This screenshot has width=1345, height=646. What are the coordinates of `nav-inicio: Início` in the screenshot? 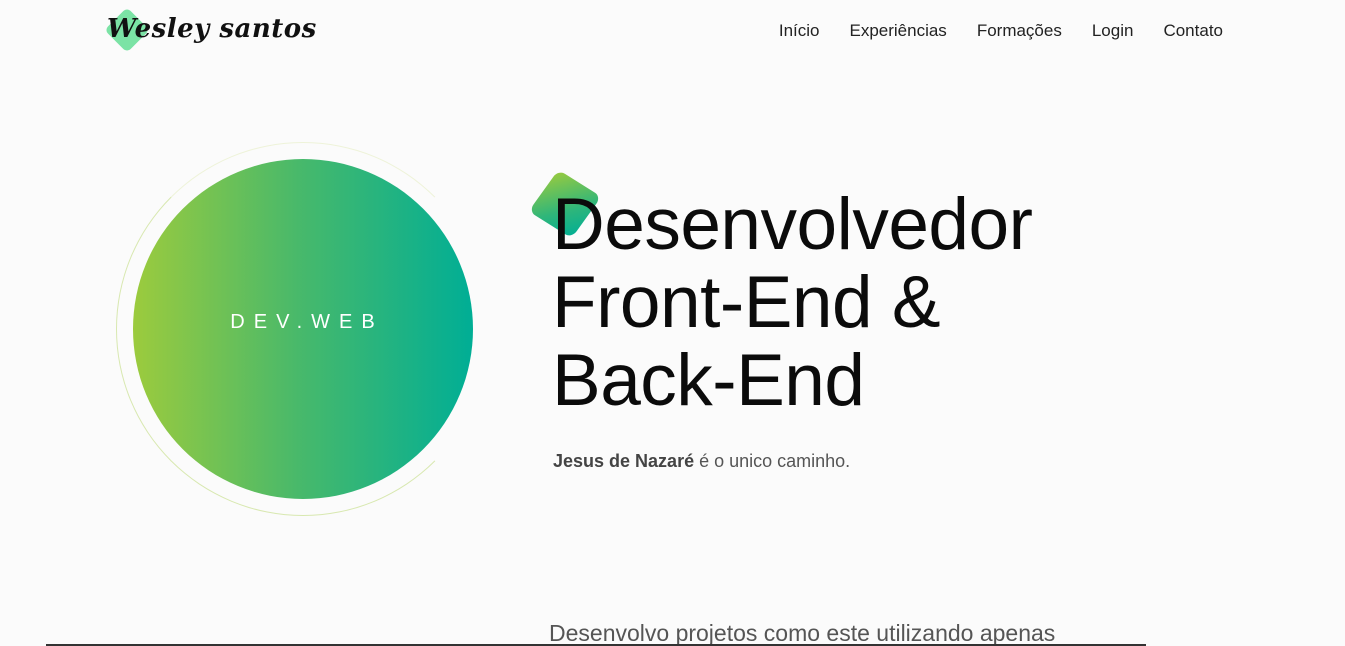 It's located at (799, 31).